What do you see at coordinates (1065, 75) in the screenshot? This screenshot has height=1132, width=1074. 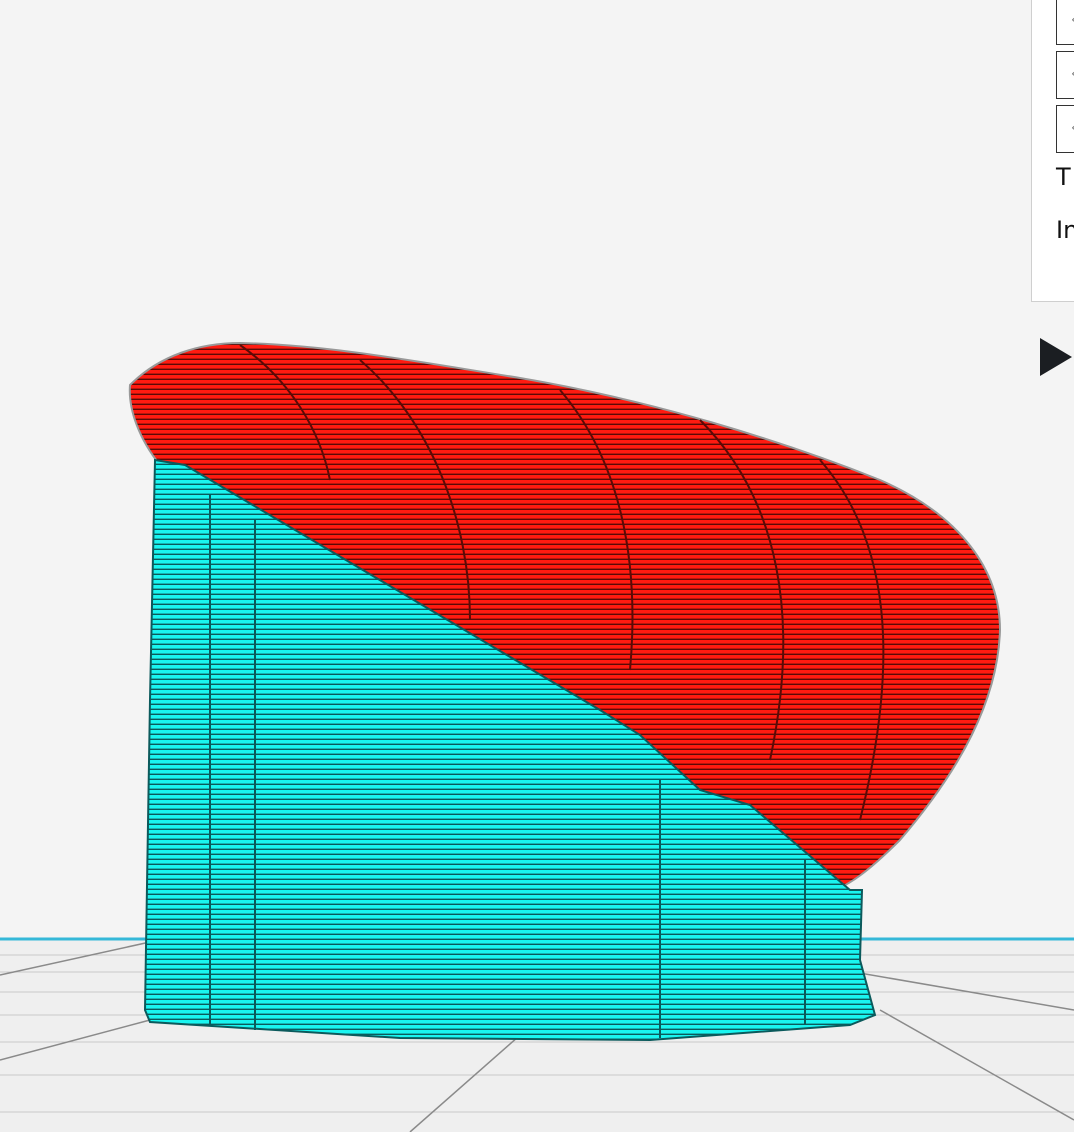 I see `input-field-2: ‹` at bounding box center [1065, 75].